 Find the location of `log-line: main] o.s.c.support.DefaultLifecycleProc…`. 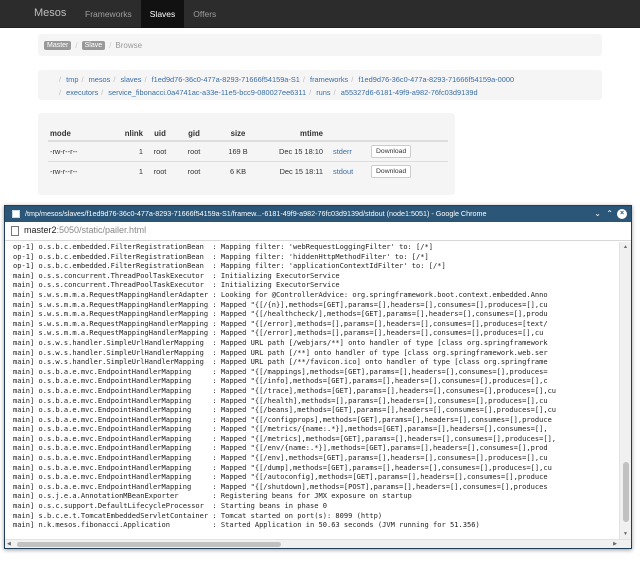

log-line: main] o.s.c.support.DefaultLifecycleProc… is located at coordinates (170, 506).